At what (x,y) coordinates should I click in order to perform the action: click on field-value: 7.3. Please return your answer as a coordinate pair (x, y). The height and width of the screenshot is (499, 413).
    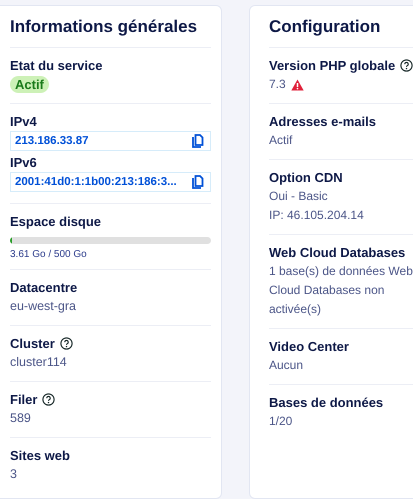
    Looking at the image, I should click on (277, 84).